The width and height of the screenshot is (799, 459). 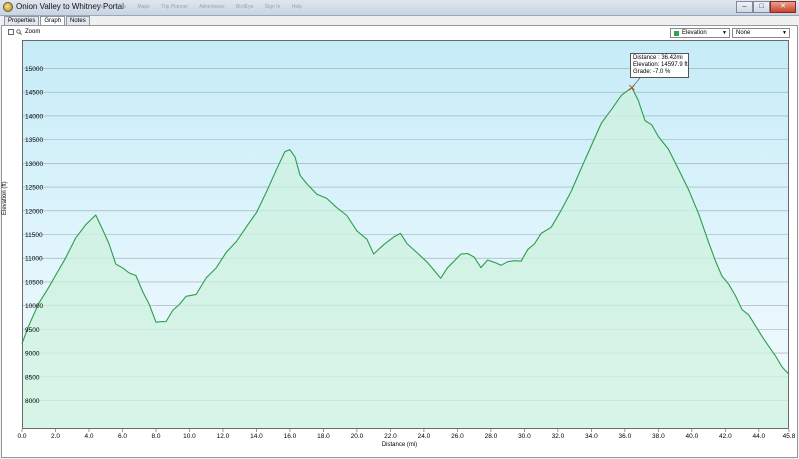 What do you see at coordinates (789, 436) in the screenshot?
I see `x-tick-label: 45.8` at bounding box center [789, 436].